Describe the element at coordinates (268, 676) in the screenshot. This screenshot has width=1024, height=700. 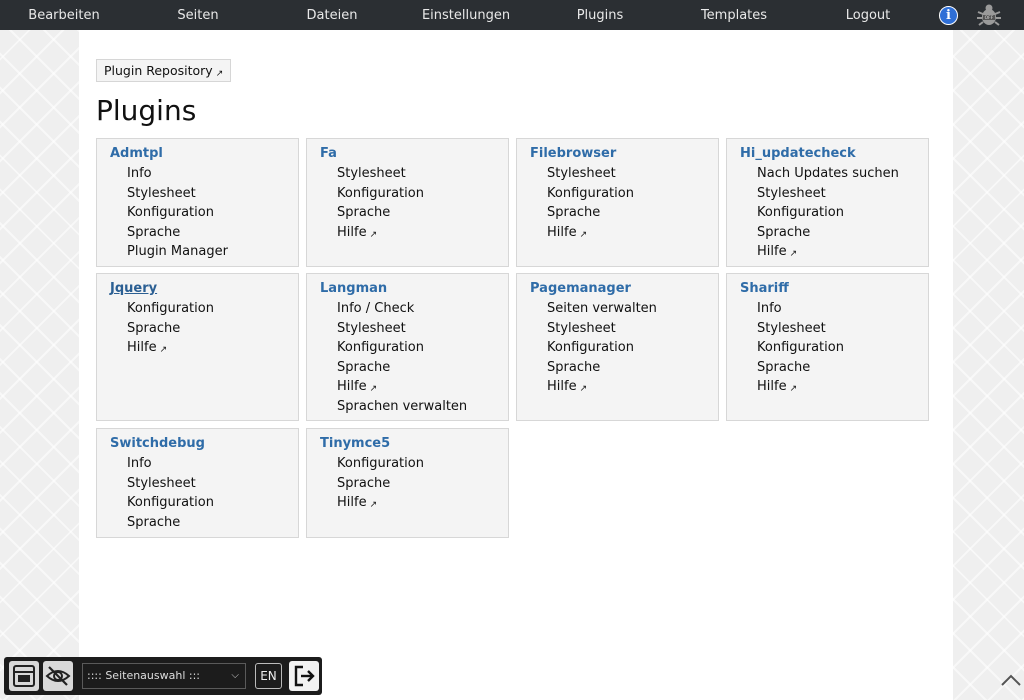
I see `language-button: EN` at that location.